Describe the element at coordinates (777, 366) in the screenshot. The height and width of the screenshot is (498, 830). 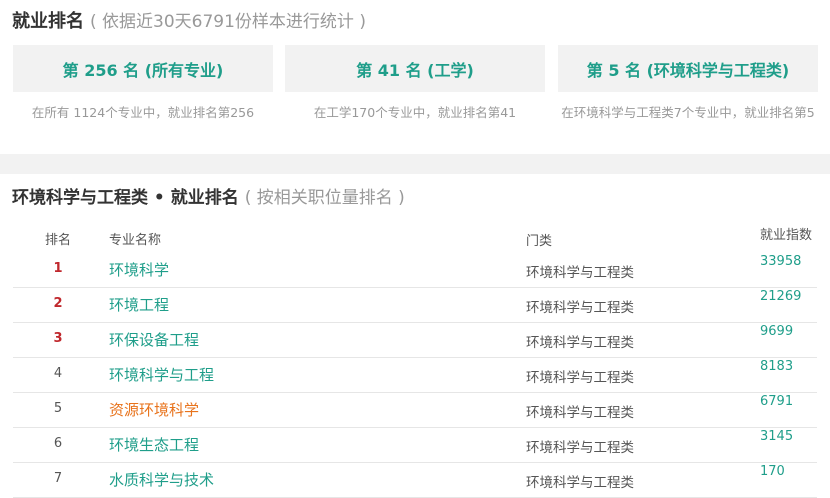
I see `row-index: 8183` at that location.